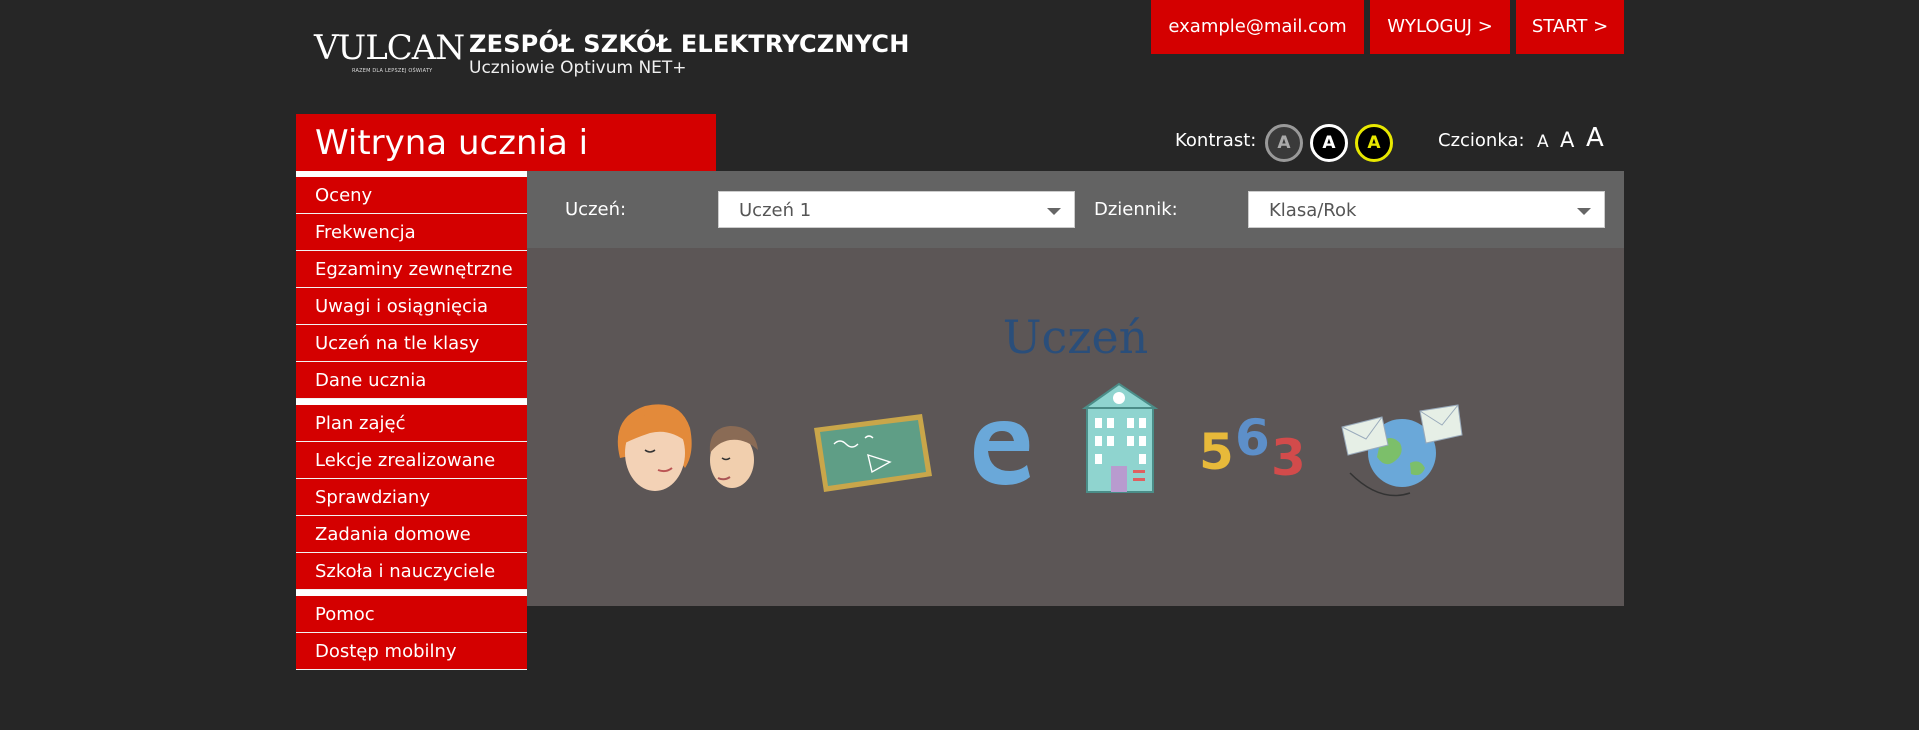 This screenshot has height=730, width=1919. What do you see at coordinates (411, 614) in the screenshot?
I see `sidebar-item-pomoc: Pomoc` at bounding box center [411, 614].